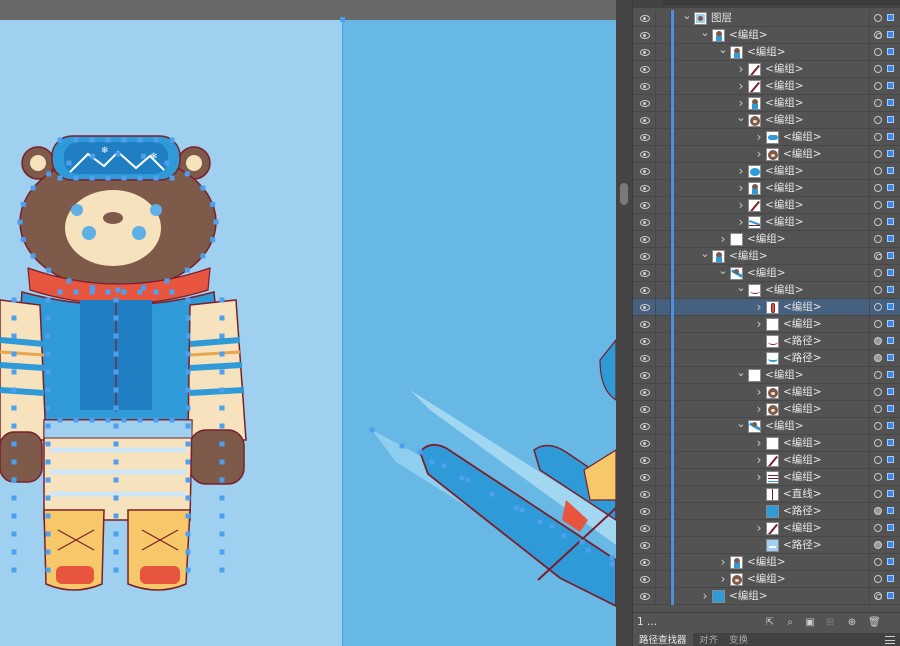 The width and height of the screenshot is (900, 646). Describe the element at coordinates (624, 323) in the screenshot. I see `canvas-scrollbar` at that location.